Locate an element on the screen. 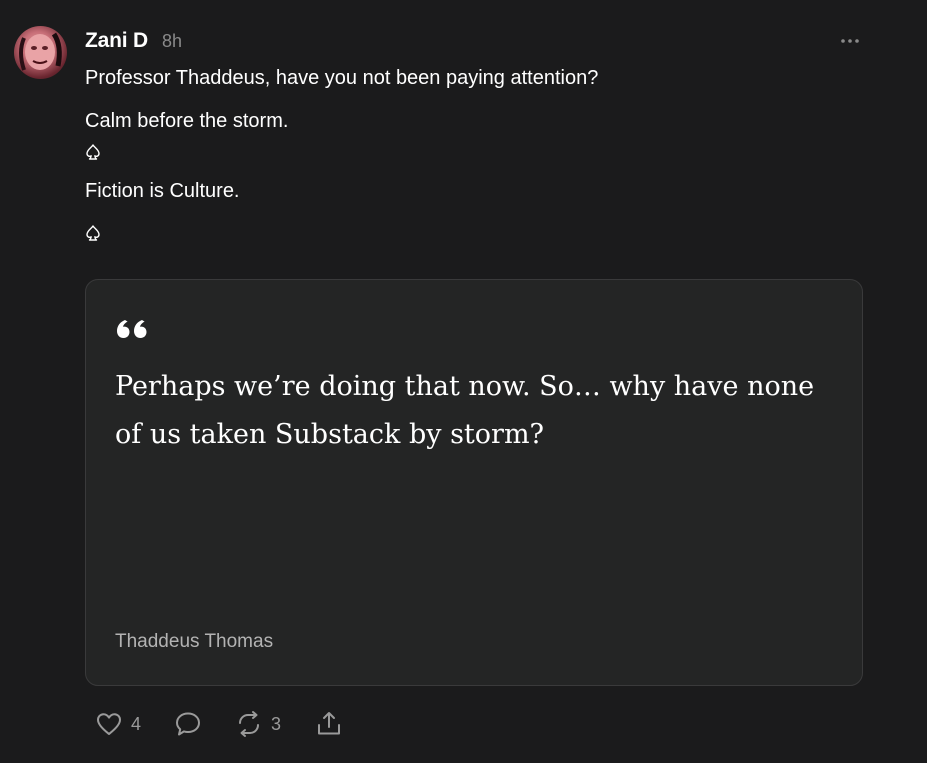 The image size is (927, 763). comment-icon is located at coordinates (188, 724).